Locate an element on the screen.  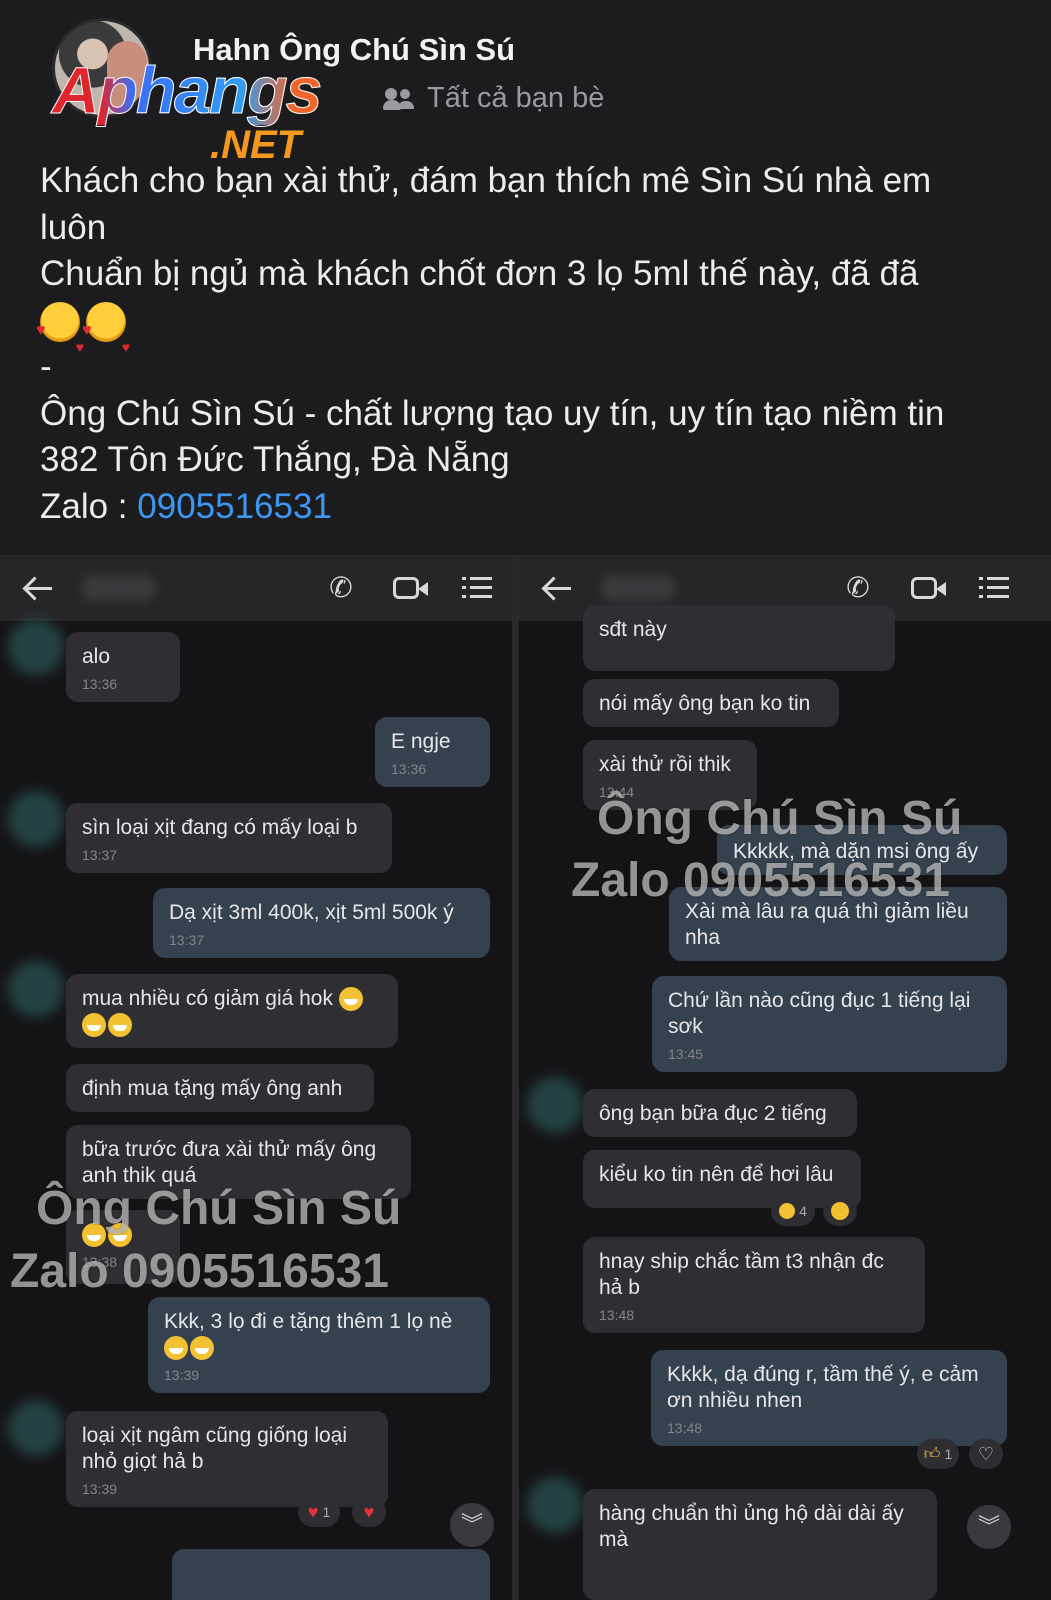
message-bubble: ông bạn bữa đục 2 tiếng is located at coordinates (720, 1113).